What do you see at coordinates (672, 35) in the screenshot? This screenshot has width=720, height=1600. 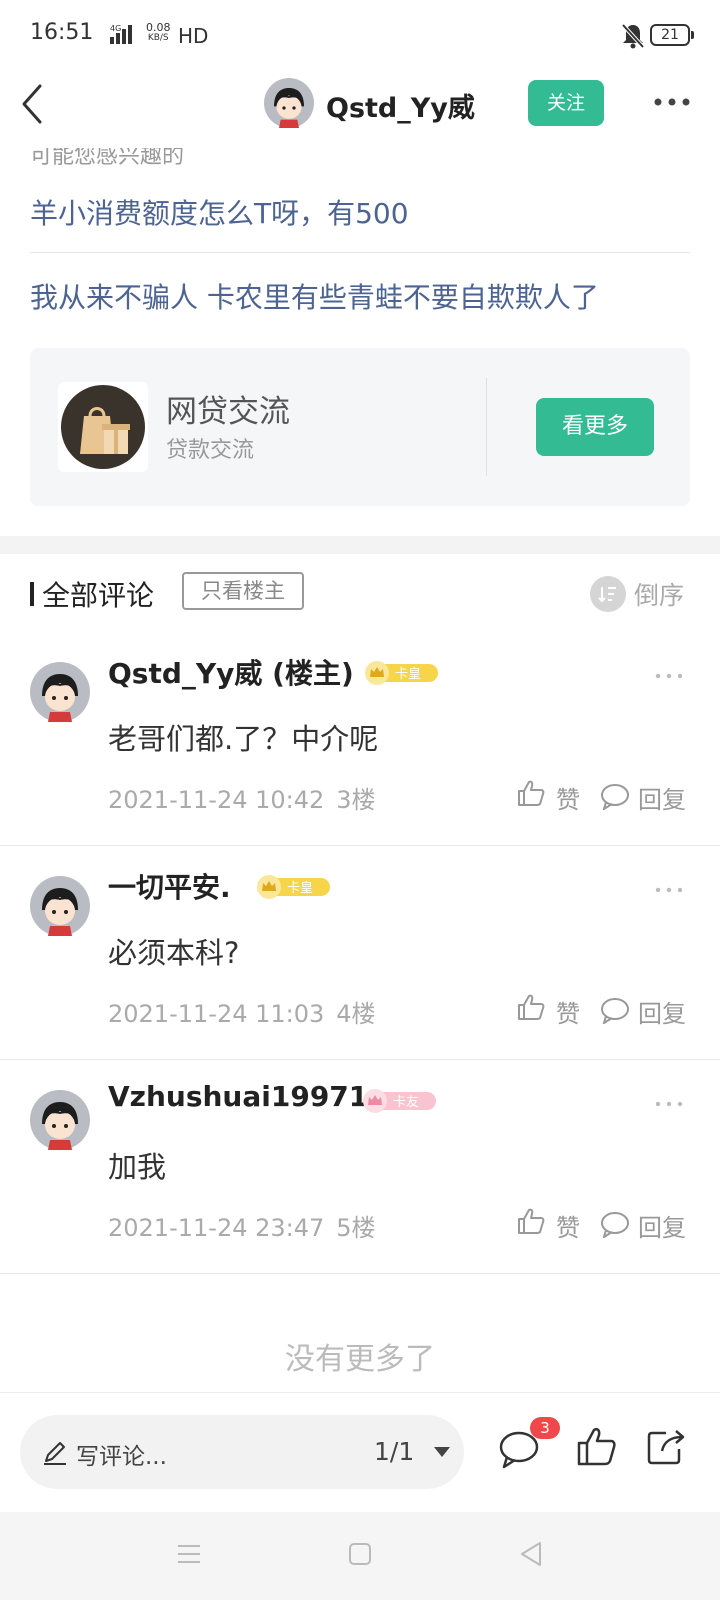 I see `battery-indicator: 21` at bounding box center [672, 35].